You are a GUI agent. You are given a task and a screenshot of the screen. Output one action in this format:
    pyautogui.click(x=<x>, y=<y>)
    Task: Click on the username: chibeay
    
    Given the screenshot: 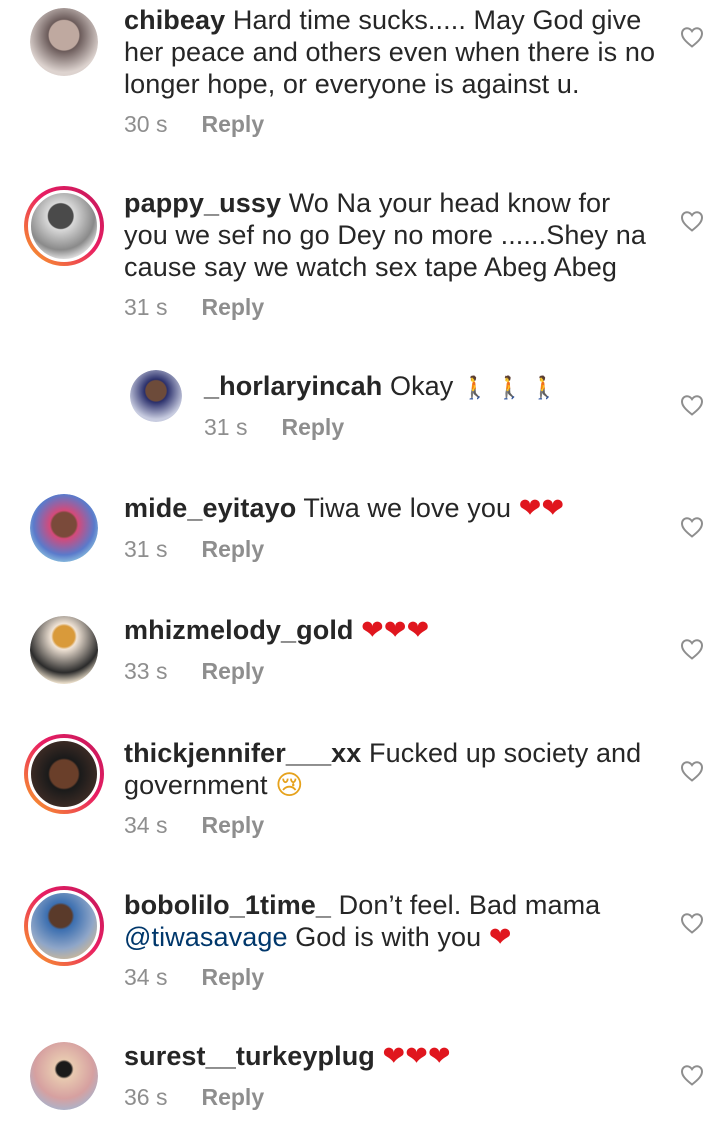 What is the action you would take?
    pyautogui.click(x=174, y=20)
    